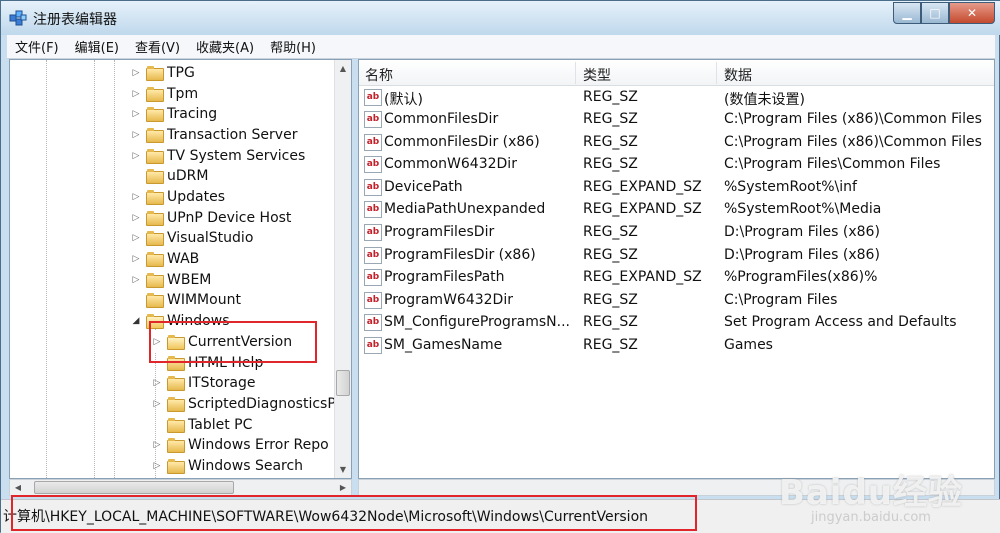 This screenshot has height=533, width=1000. I want to click on scroll-up-icon: ▲, so click(343, 68).